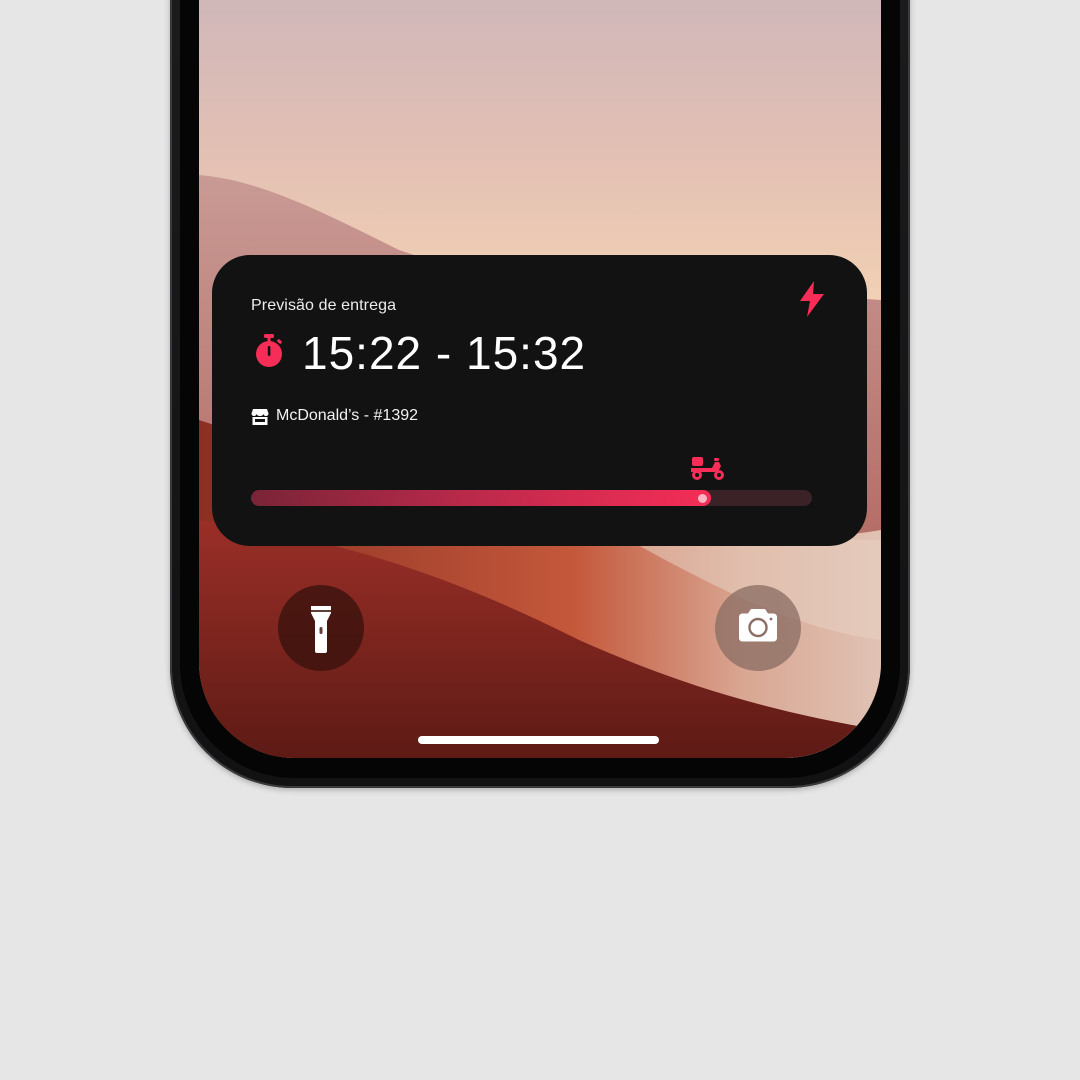 The height and width of the screenshot is (1080, 1080). Describe the element at coordinates (707, 468) in the screenshot. I see `scooter-icon` at that location.